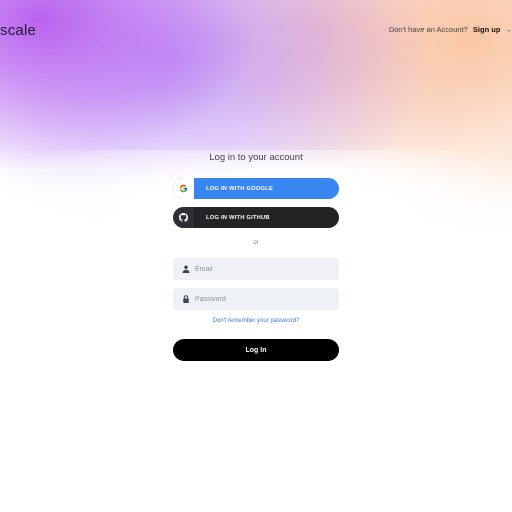  What do you see at coordinates (256, 243) in the screenshot?
I see `or-divider: or` at bounding box center [256, 243].